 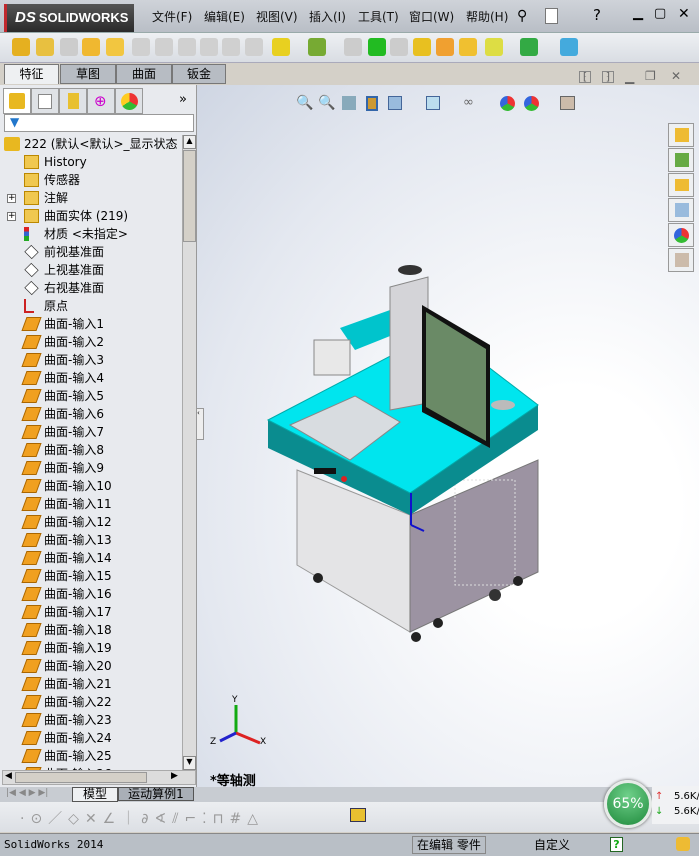 What do you see at coordinates (487, 16) in the screenshot?
I see `menu-help: 帮助(H)` at bounding box center [487, 16].